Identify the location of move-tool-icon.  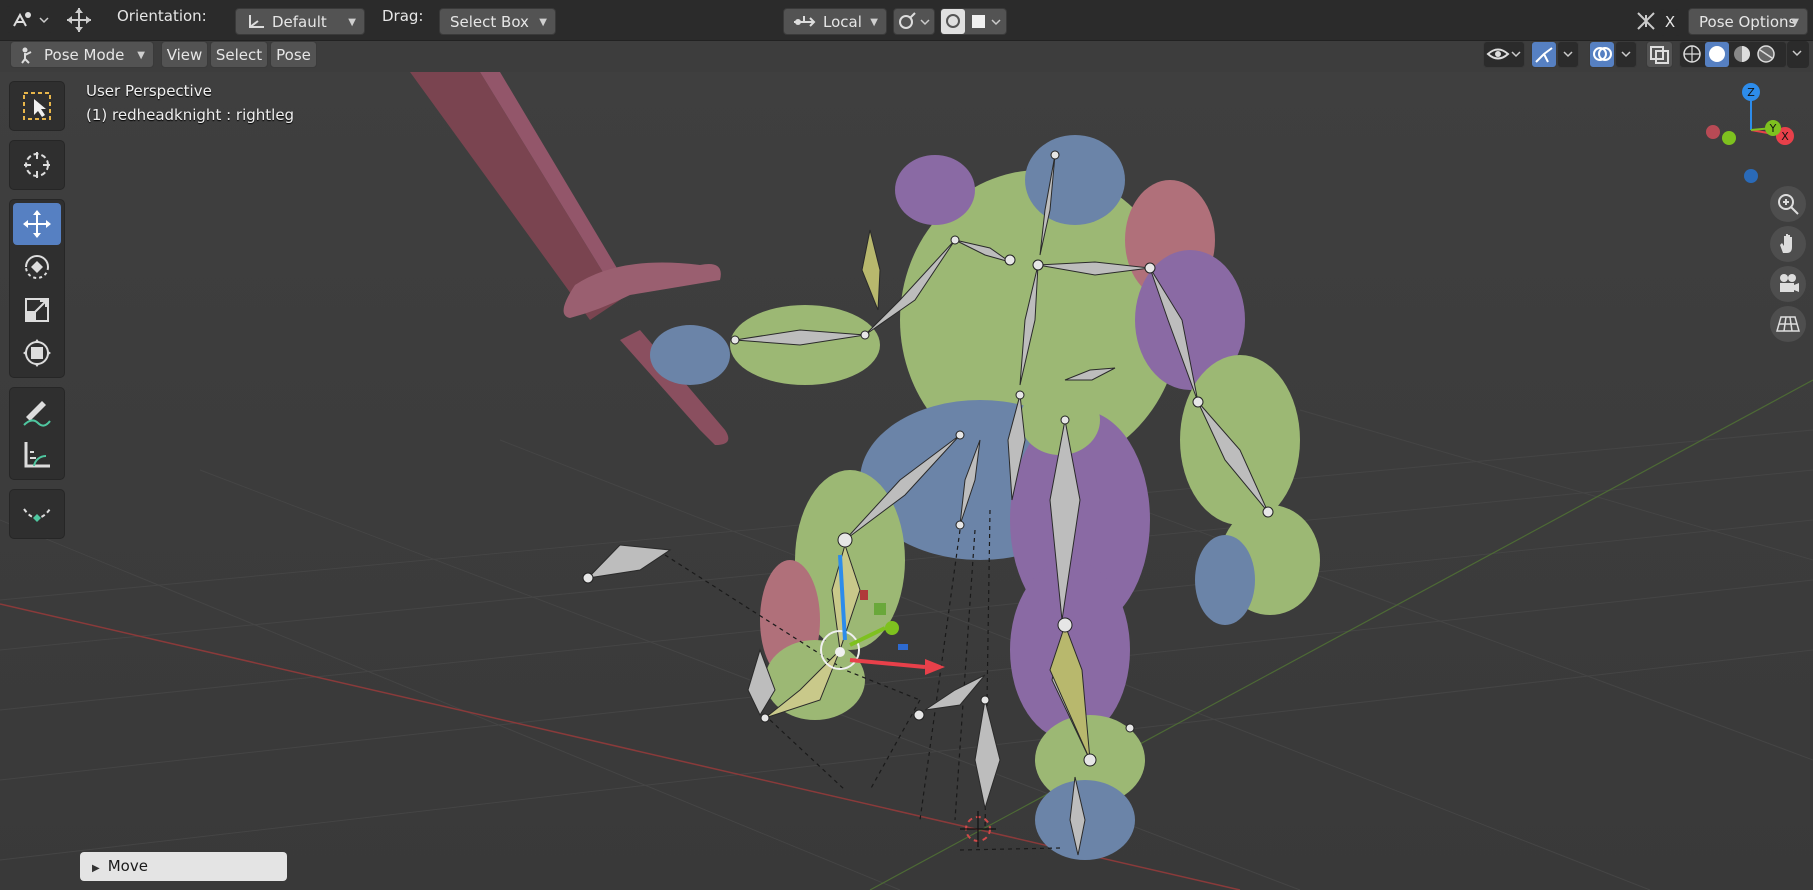
(37, 224).